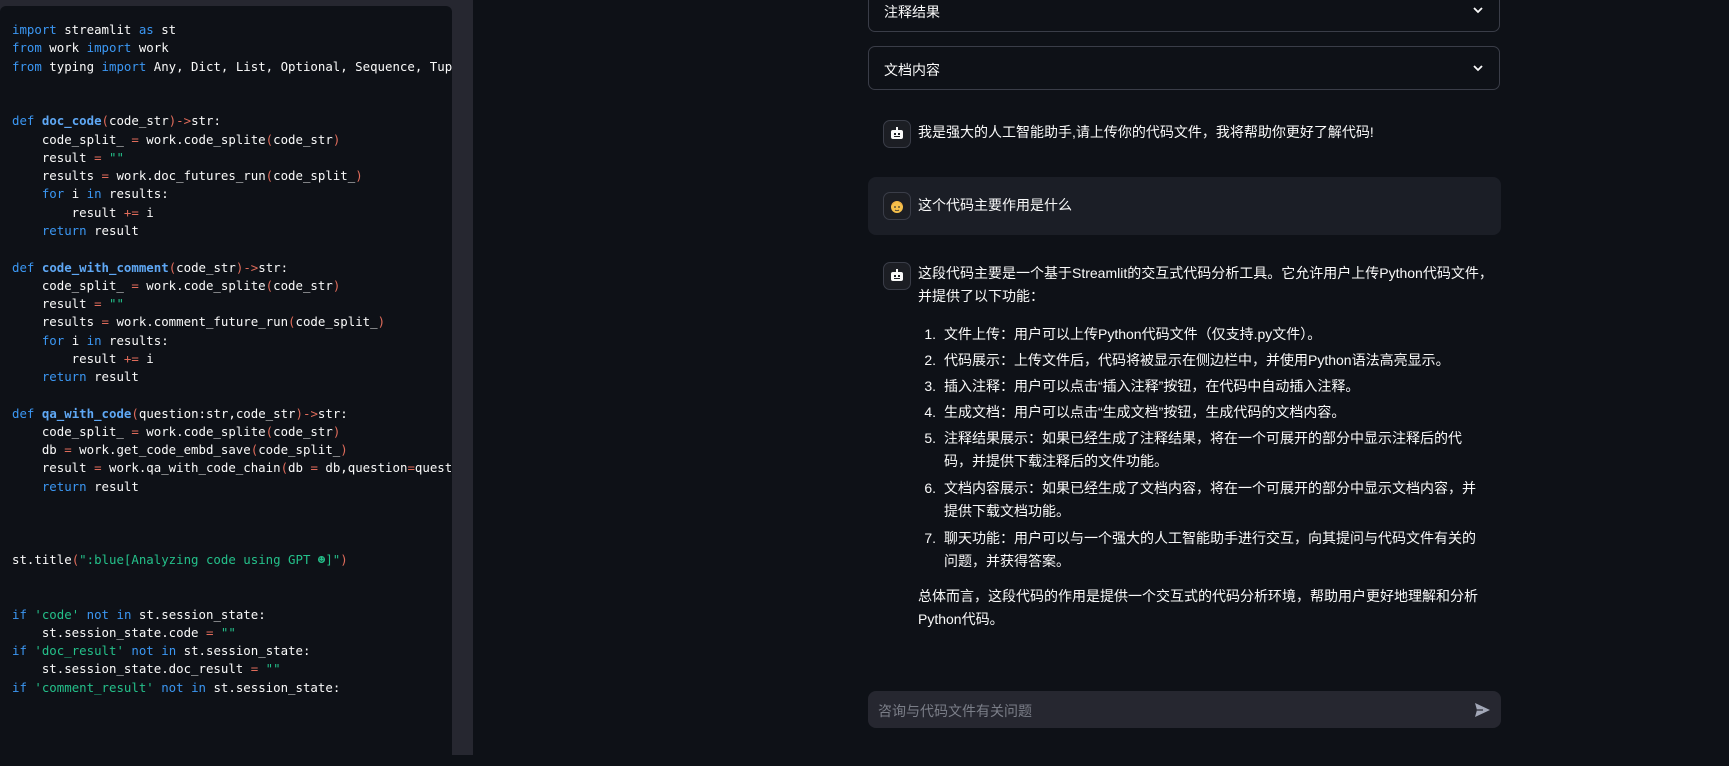  Describe the element at coordinates (150, 267) in the screenshot. I see `code-line: def code_with_comment(code_str)->str:` at that location.